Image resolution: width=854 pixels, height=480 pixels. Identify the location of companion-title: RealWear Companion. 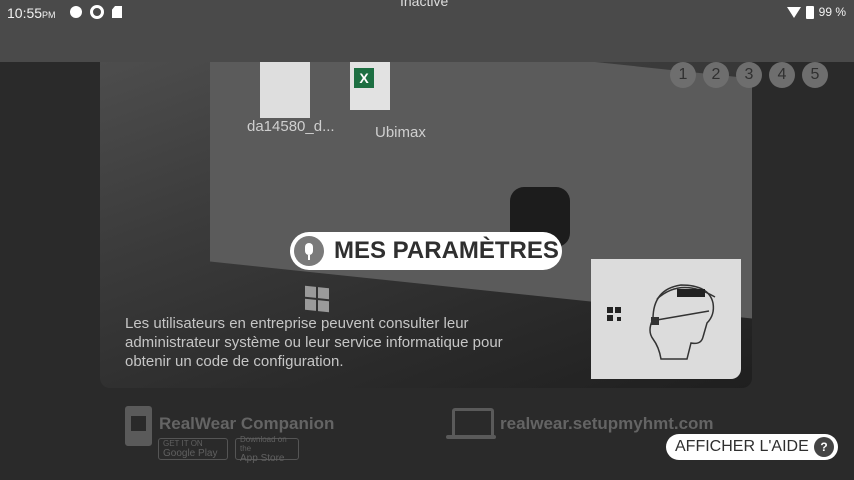
(247, 423).